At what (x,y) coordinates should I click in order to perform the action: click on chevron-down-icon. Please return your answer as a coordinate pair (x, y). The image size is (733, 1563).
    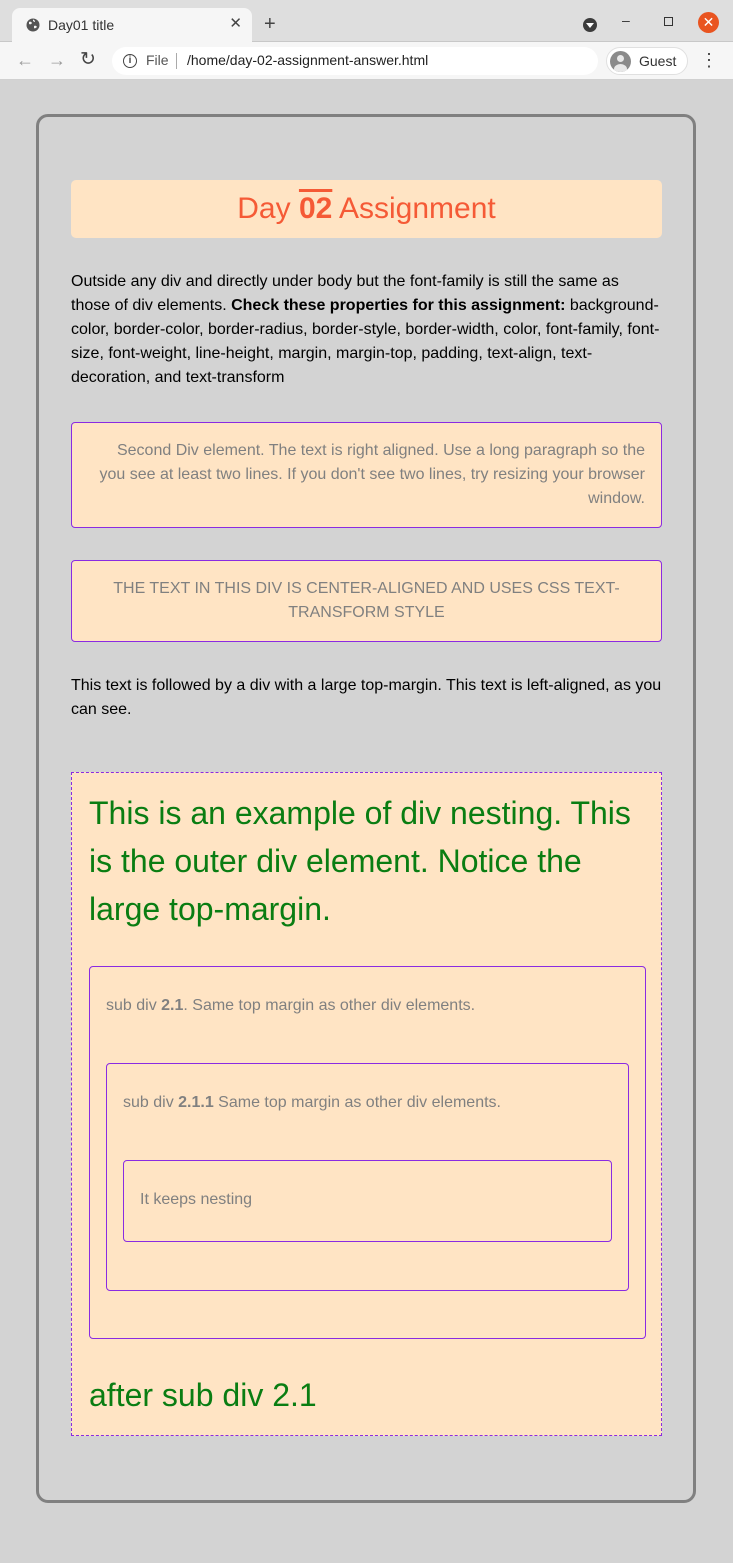
    Looking at the image, I should click on (590, 25).